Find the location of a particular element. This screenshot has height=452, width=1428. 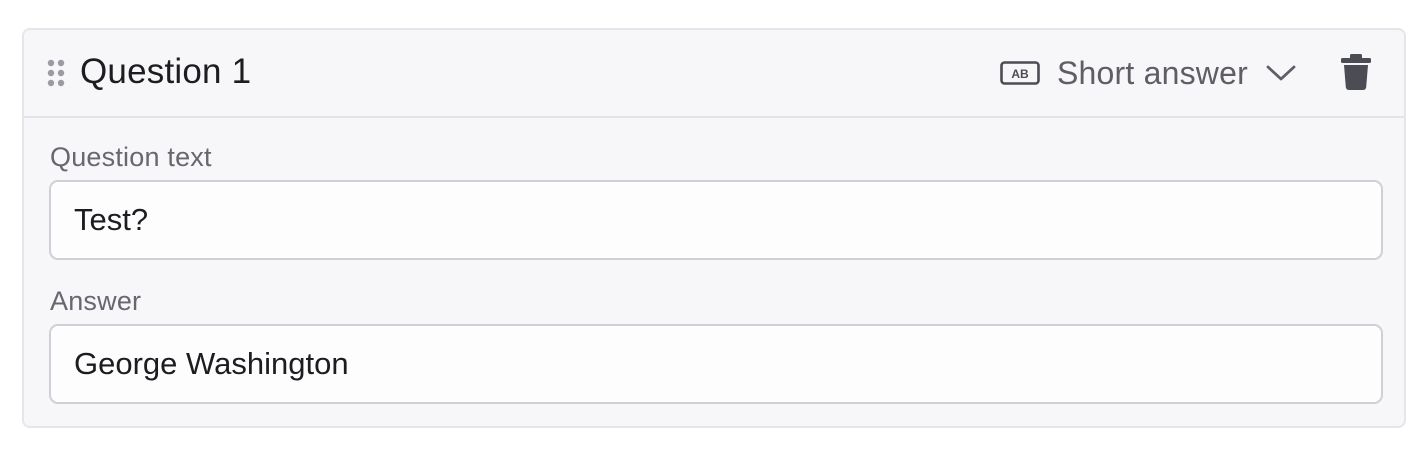

question-type-dropdown: AB Short answer is located at coordinates (1148, 73).